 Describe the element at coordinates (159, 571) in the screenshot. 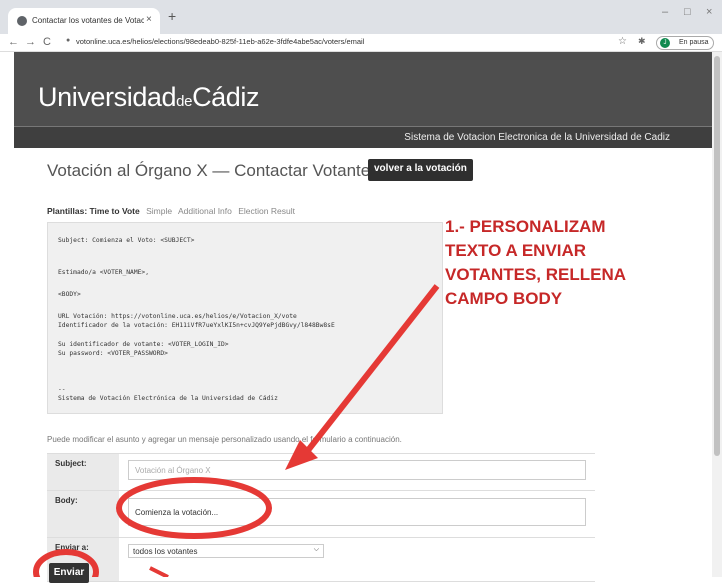

I see `annotation-arrow-secondary` at that location.